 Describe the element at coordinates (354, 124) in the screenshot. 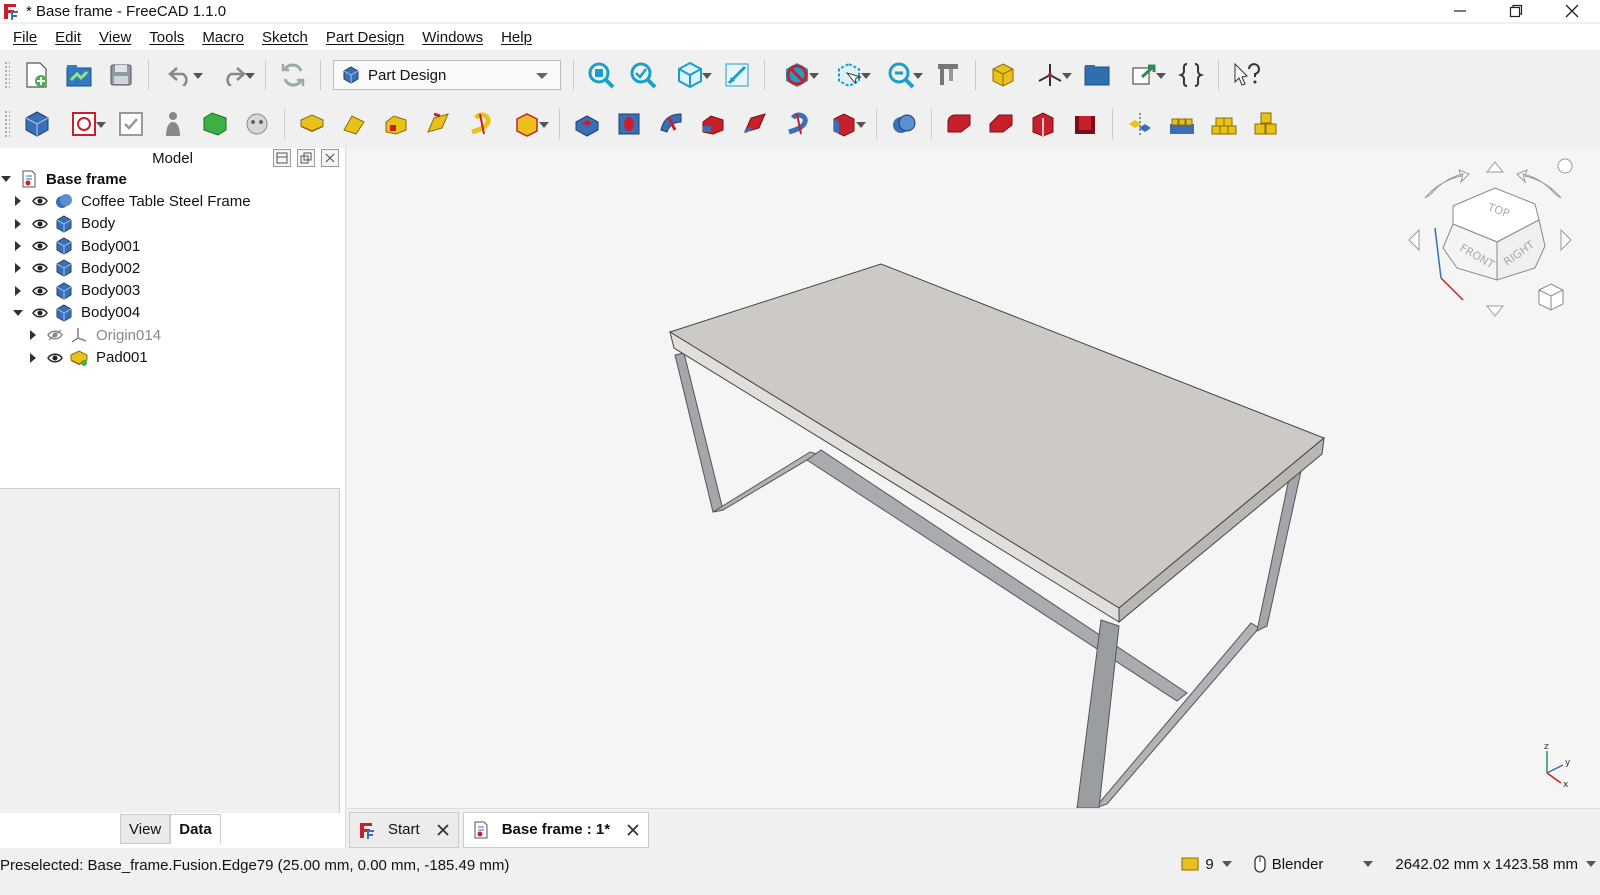

I see `revolution-button` at that location.